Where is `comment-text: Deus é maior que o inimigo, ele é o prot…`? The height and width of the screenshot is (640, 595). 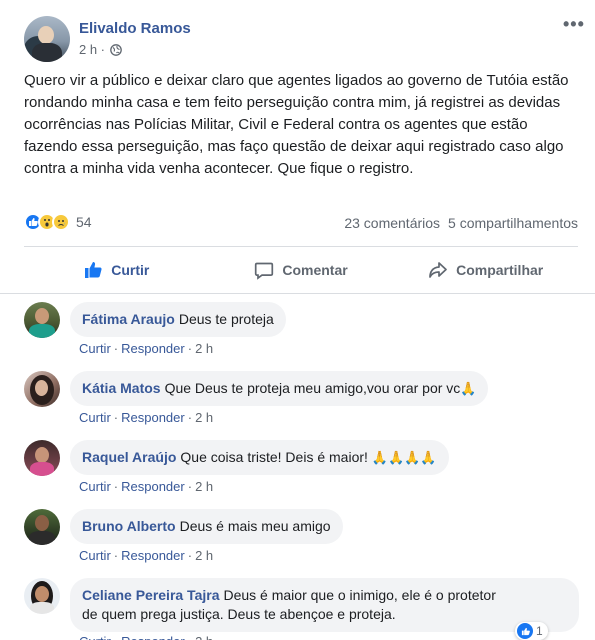 comment-text: Deus é maior que o inimigo, ele é o prot… is located at coordinates (359, 595).